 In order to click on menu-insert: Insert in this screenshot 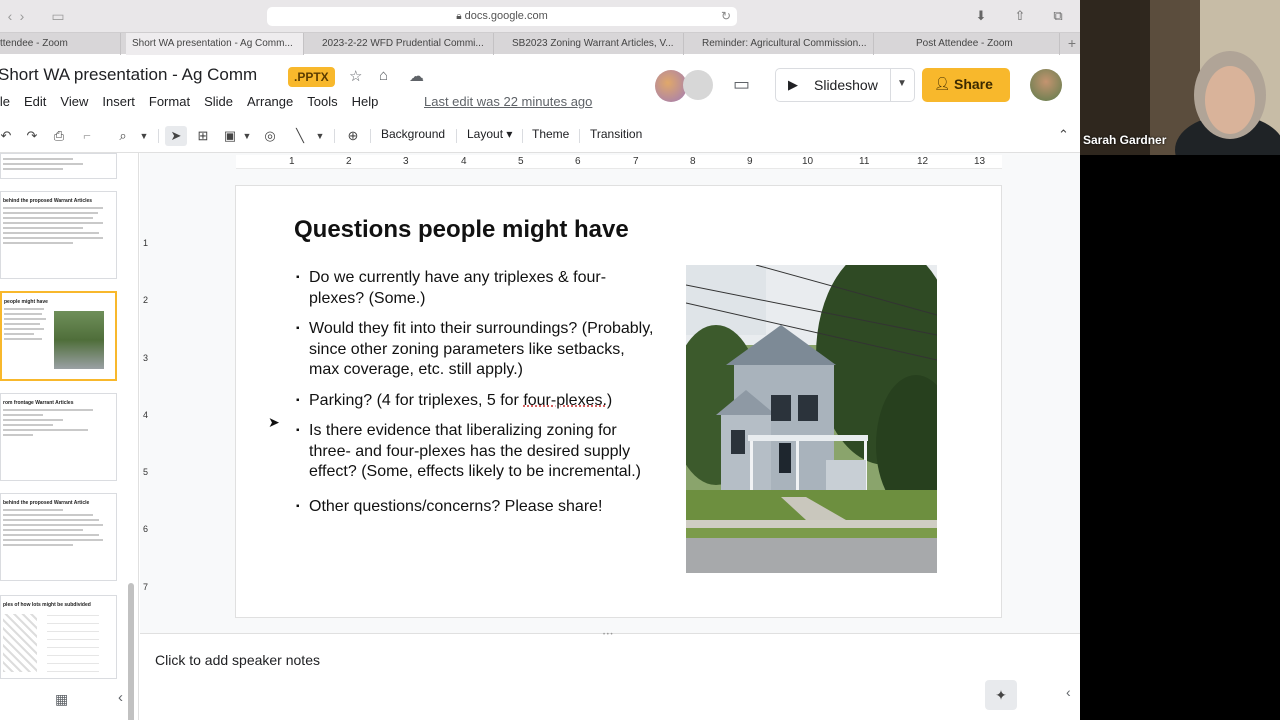, I will do `click(118, 101)`.